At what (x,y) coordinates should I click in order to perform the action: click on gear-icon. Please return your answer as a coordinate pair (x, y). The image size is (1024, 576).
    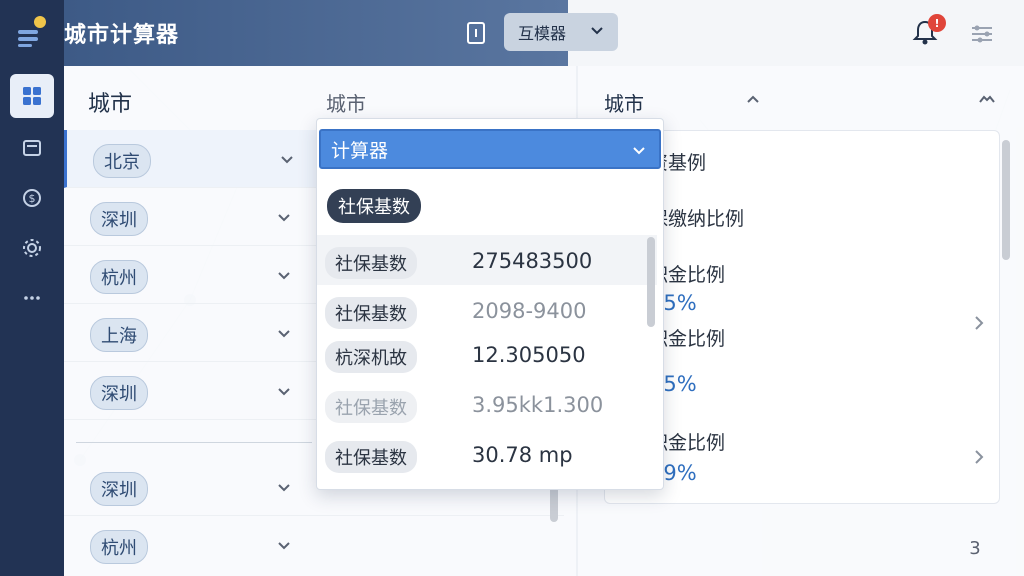
    Looking at the image, I should click on (32, 248).